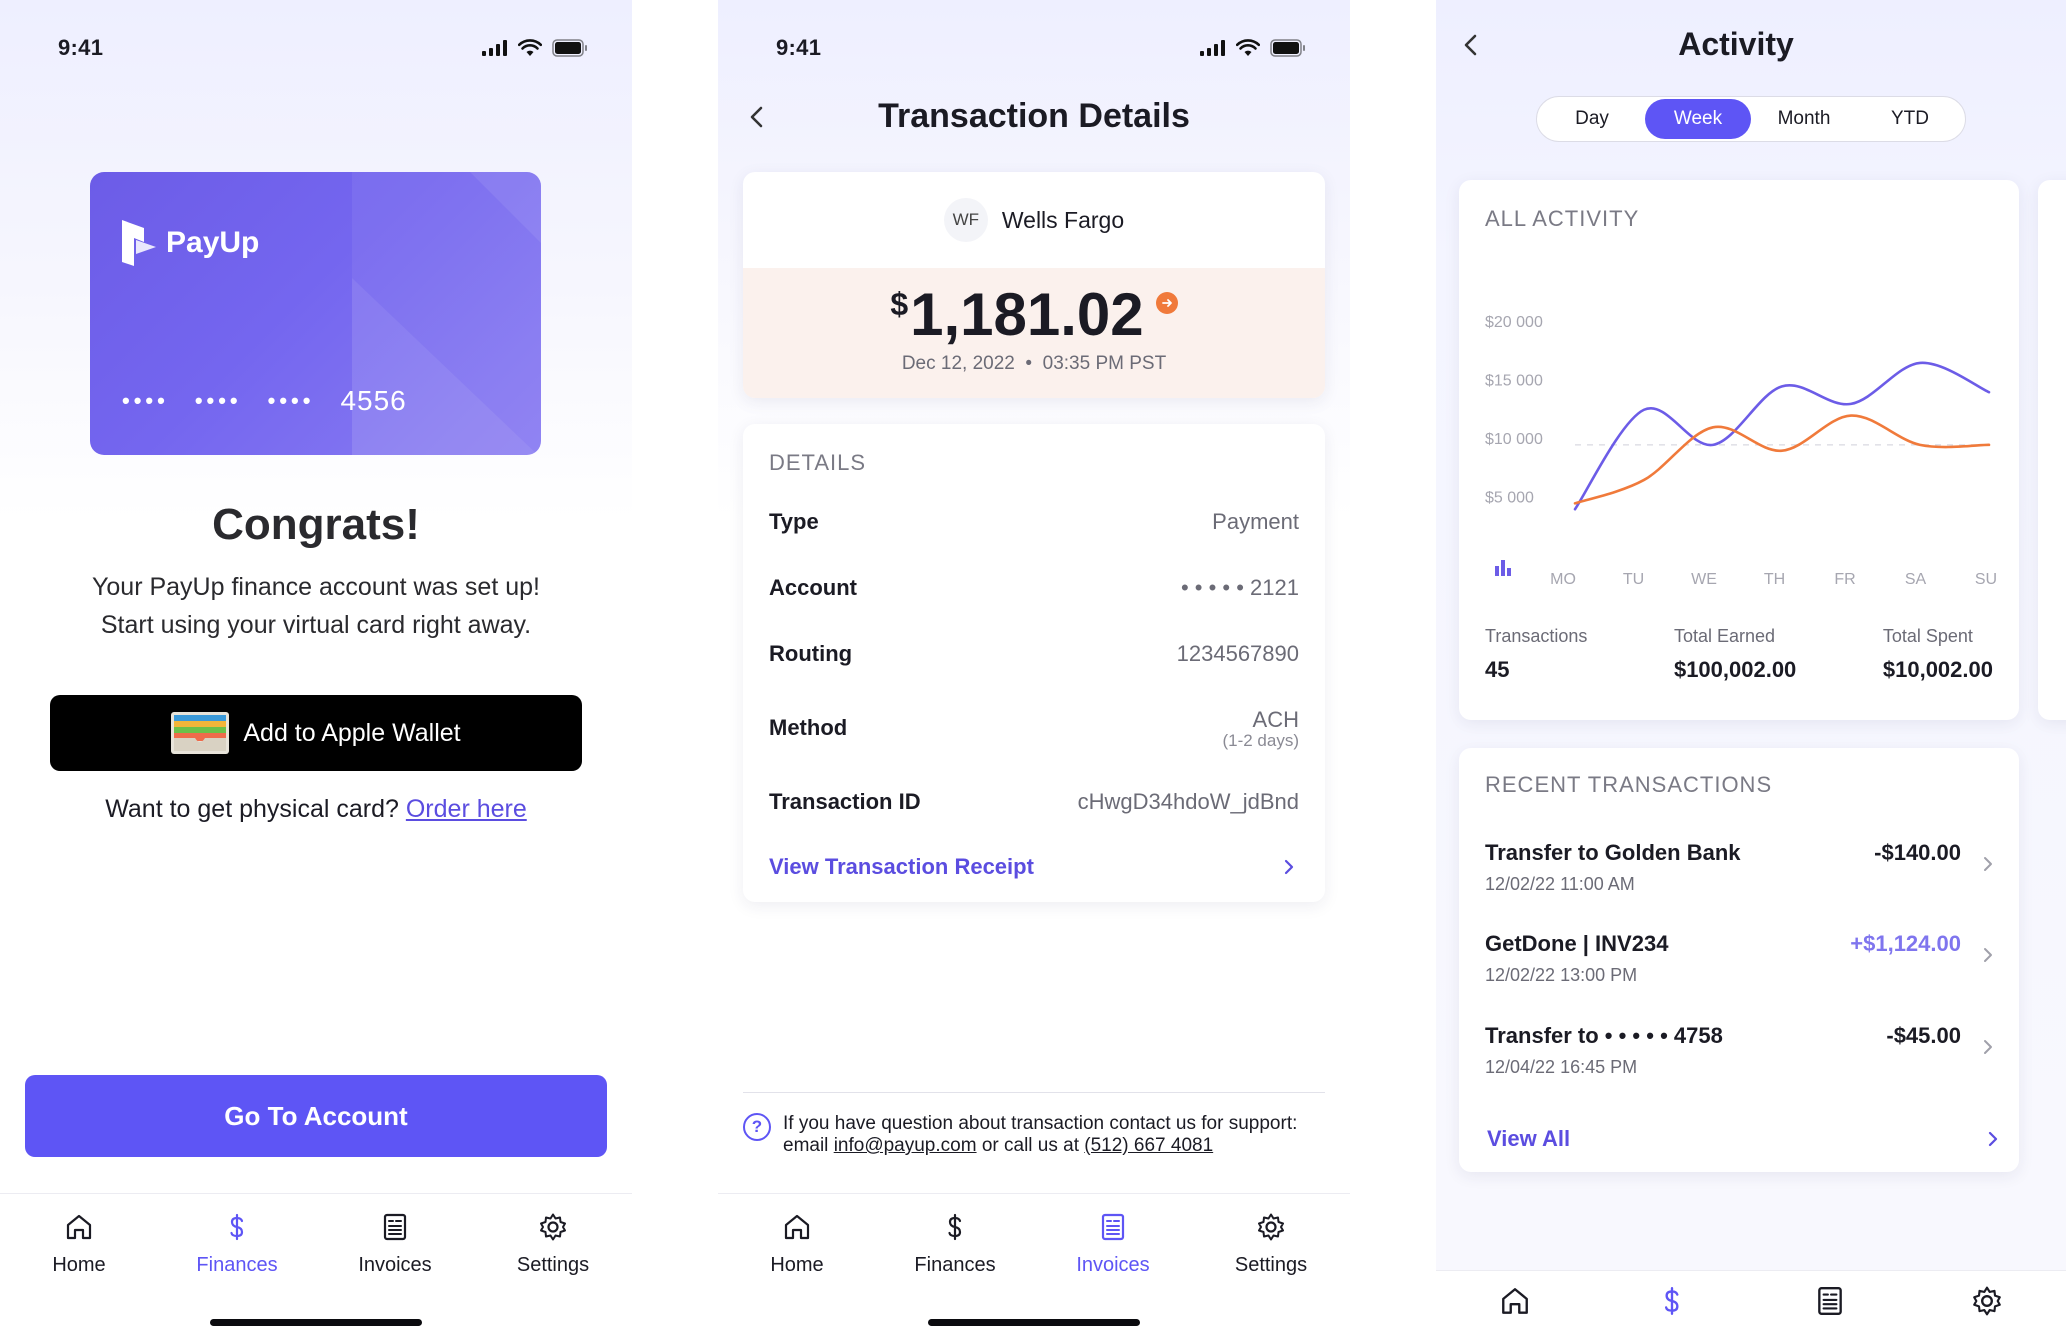 Image resolution: width=2066 pixels, height=1340 pixels. Describe the element at coordinates (553, 1265) in the screenshot. I see `tab-label: Settings` at that location.